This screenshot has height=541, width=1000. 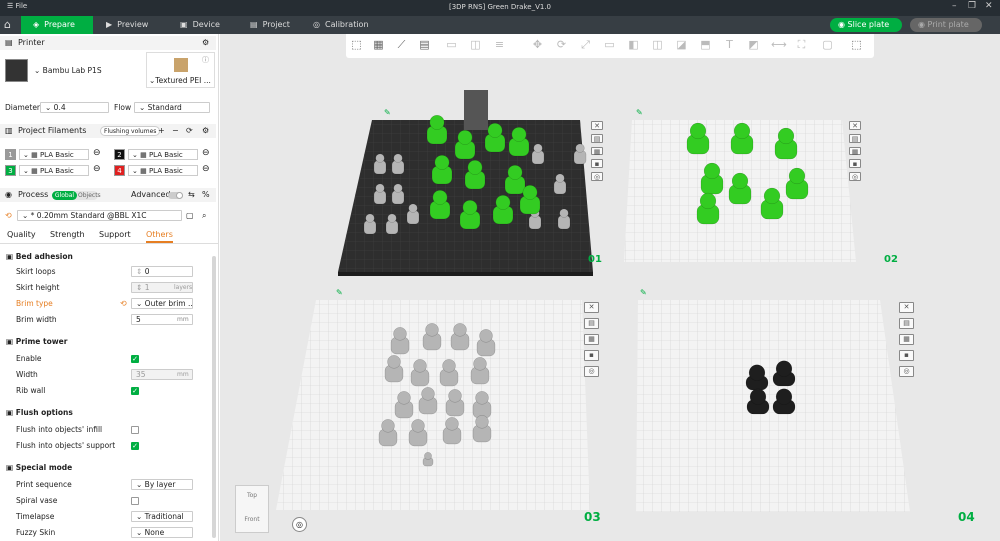 I want to click on rib-wall-checkbox: ✓, so click(x=135, y=391).